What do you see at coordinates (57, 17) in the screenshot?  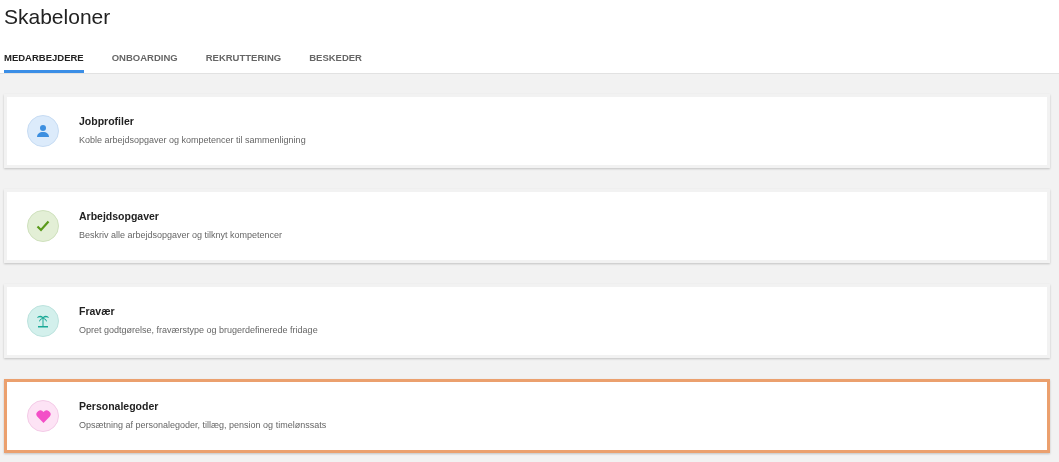 I see `page-title: Skabeloner` at bounding box center [57, 17].